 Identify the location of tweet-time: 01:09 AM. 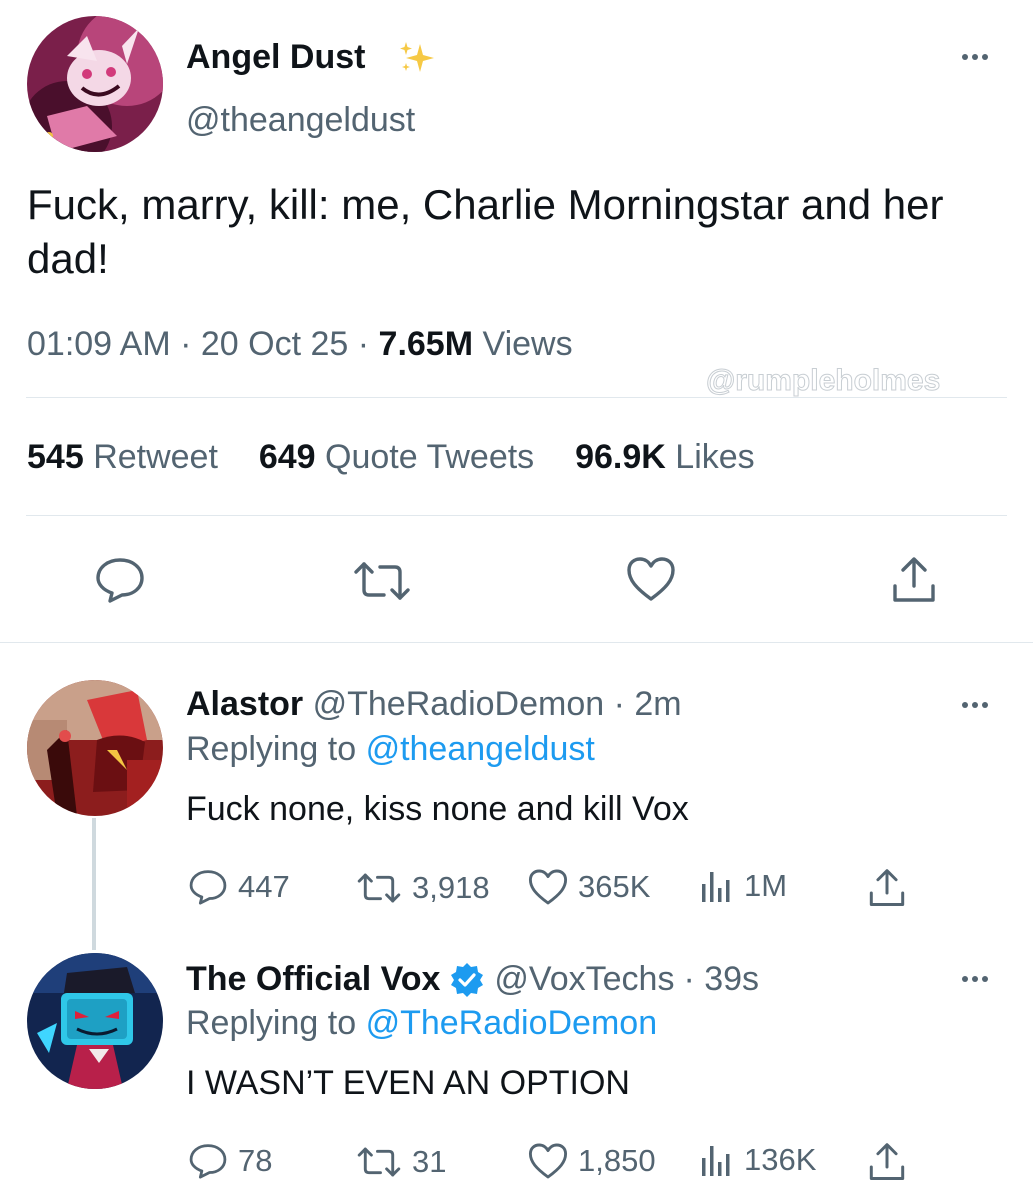
(99, 344).